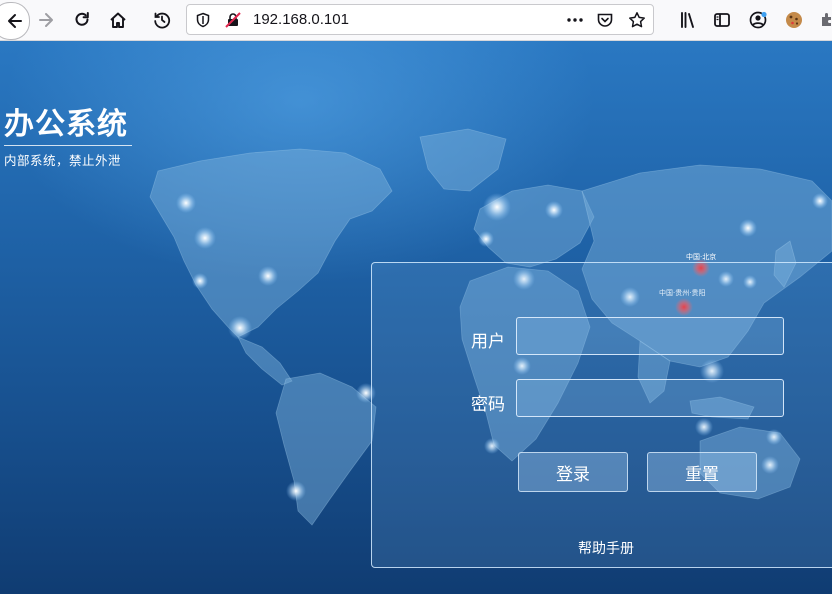  What do you see at coordinates (650, 336) in the screenshot?
I see `username-input` at bounding box center [650, 336].